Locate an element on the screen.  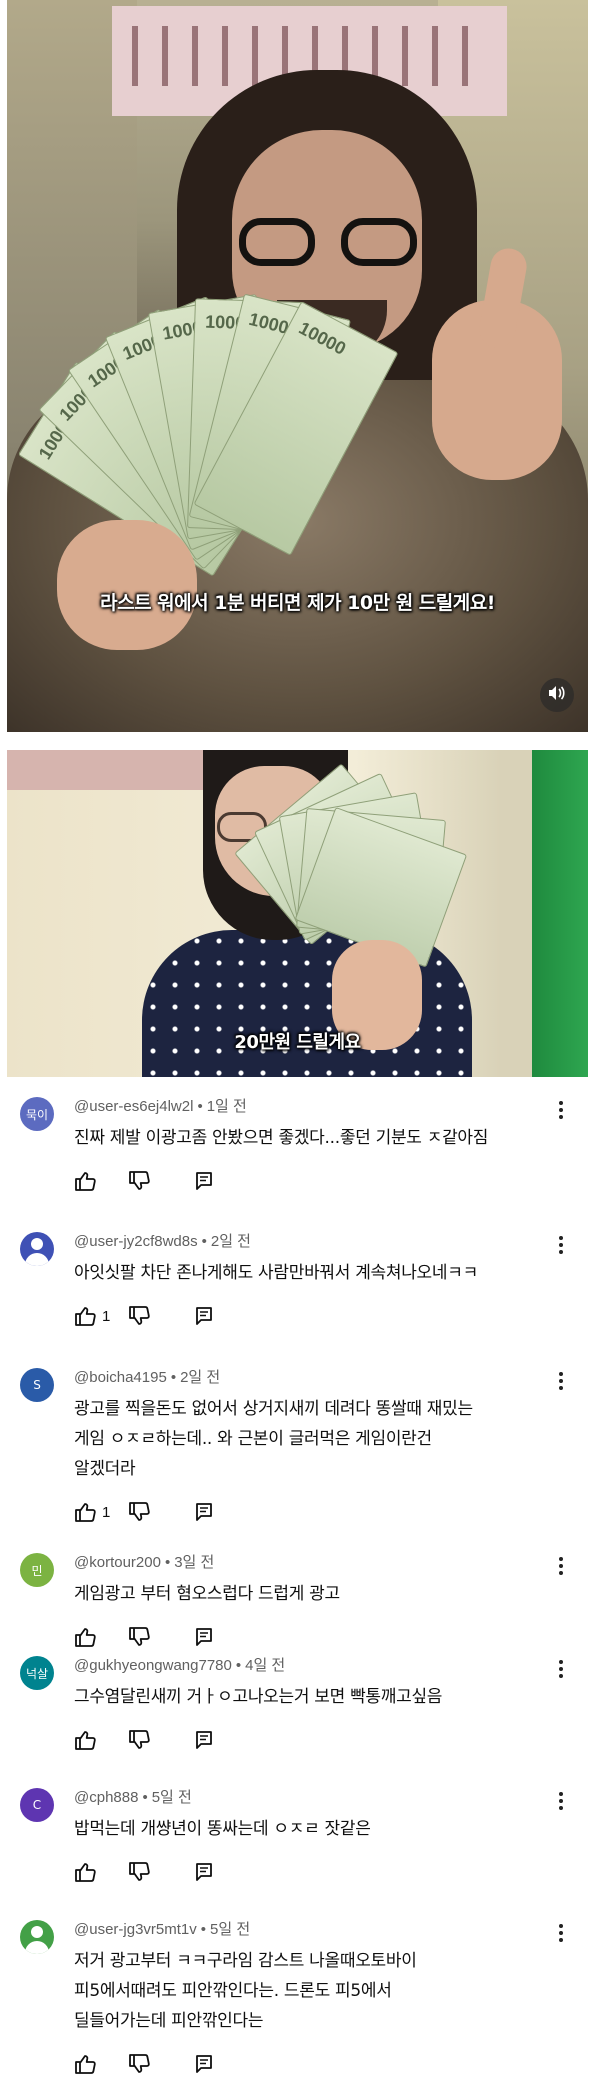
comment-time: 1일 전 is located at coordinates (226, 1106).